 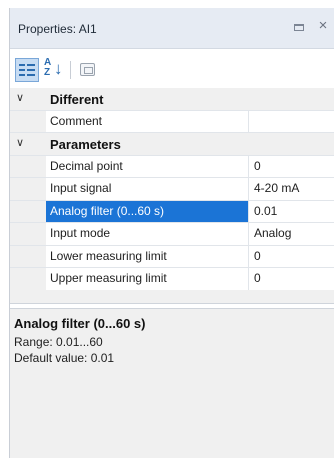 I want to click on property-name: Analog filter (0...60 s), so click(x=147, y=211).